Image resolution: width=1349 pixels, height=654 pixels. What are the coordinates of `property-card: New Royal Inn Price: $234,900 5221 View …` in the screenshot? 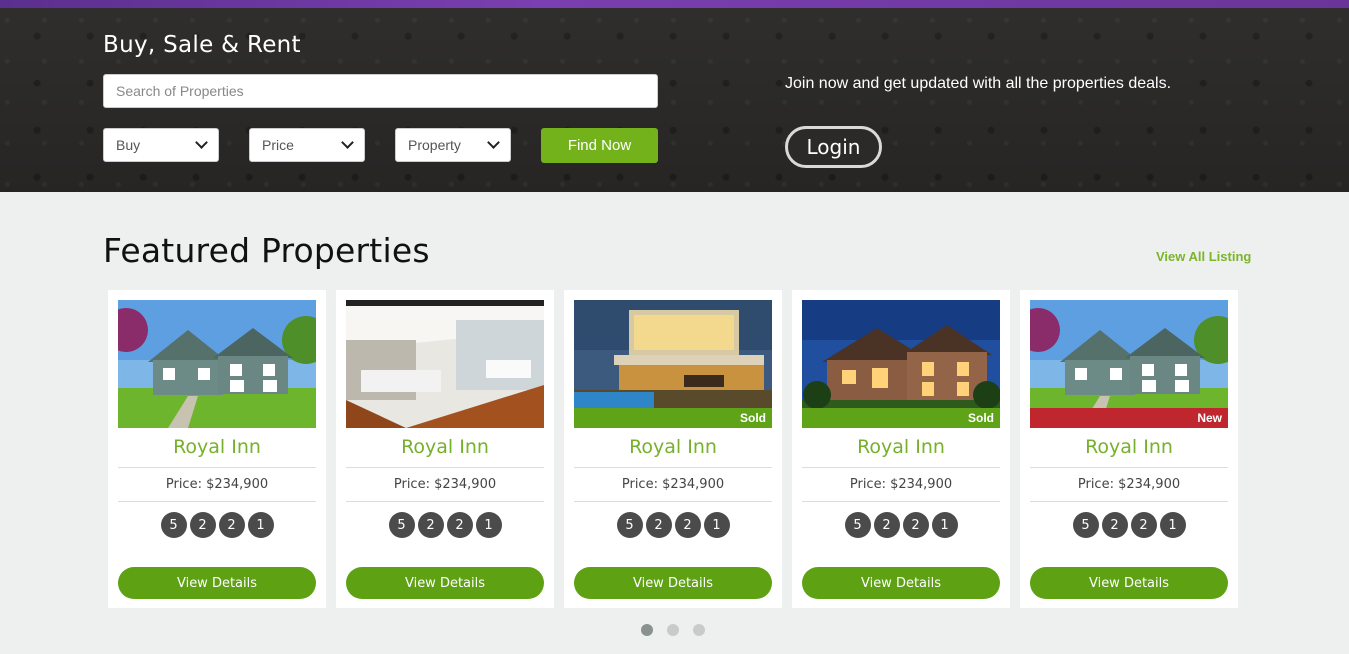 It's located at (1129, 449).